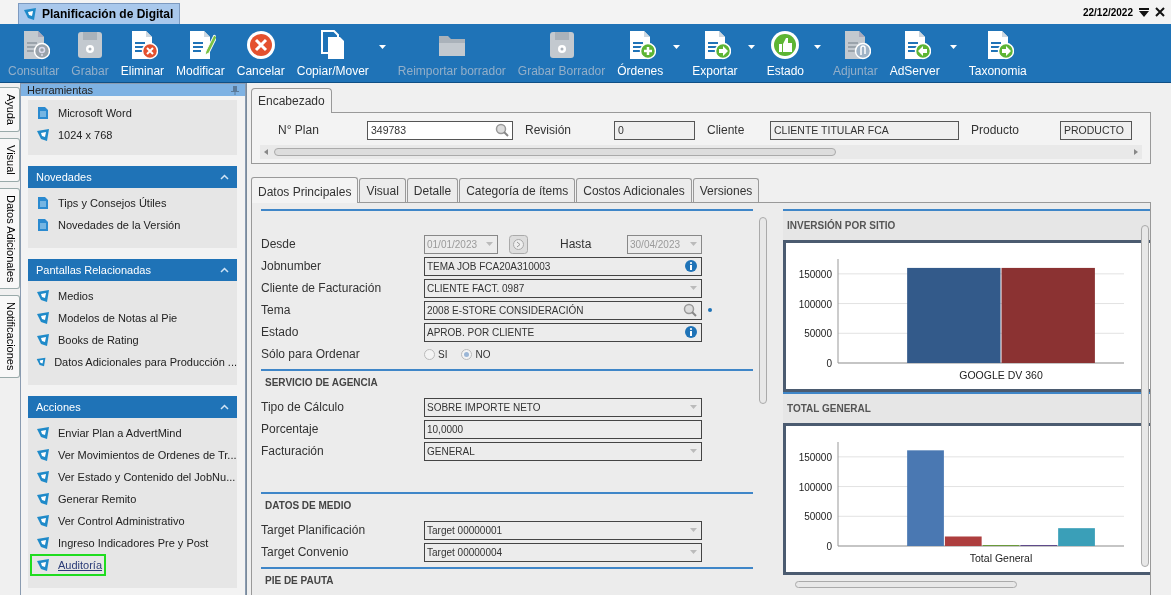  Describe the element at coordinates (440, 130) in the screenshot. I see `search-field: 349783` at that location.